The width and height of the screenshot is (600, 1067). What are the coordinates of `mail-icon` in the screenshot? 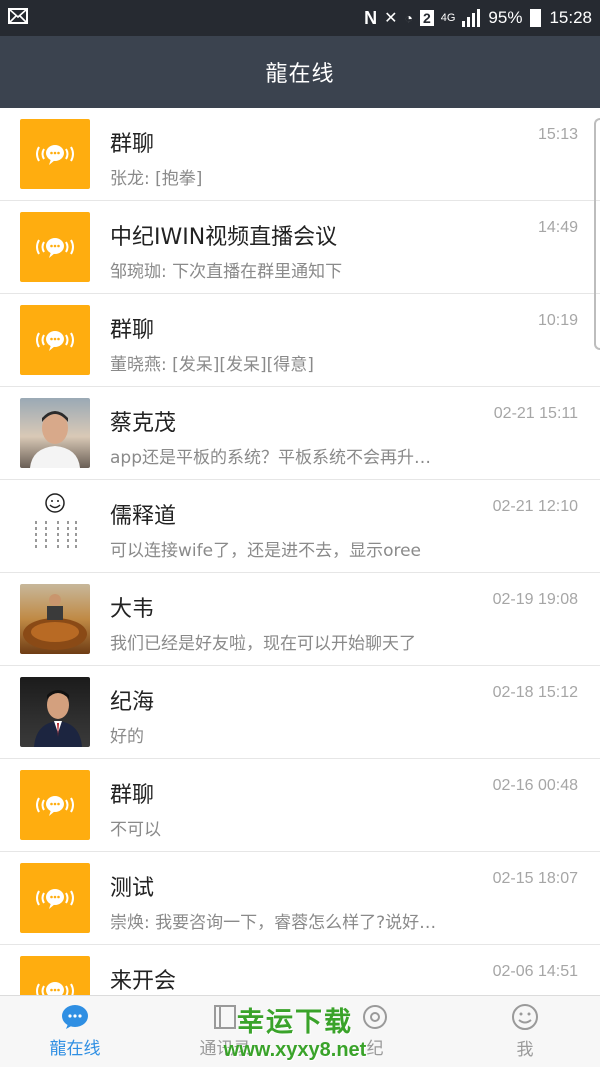 It's located at (18, 16).